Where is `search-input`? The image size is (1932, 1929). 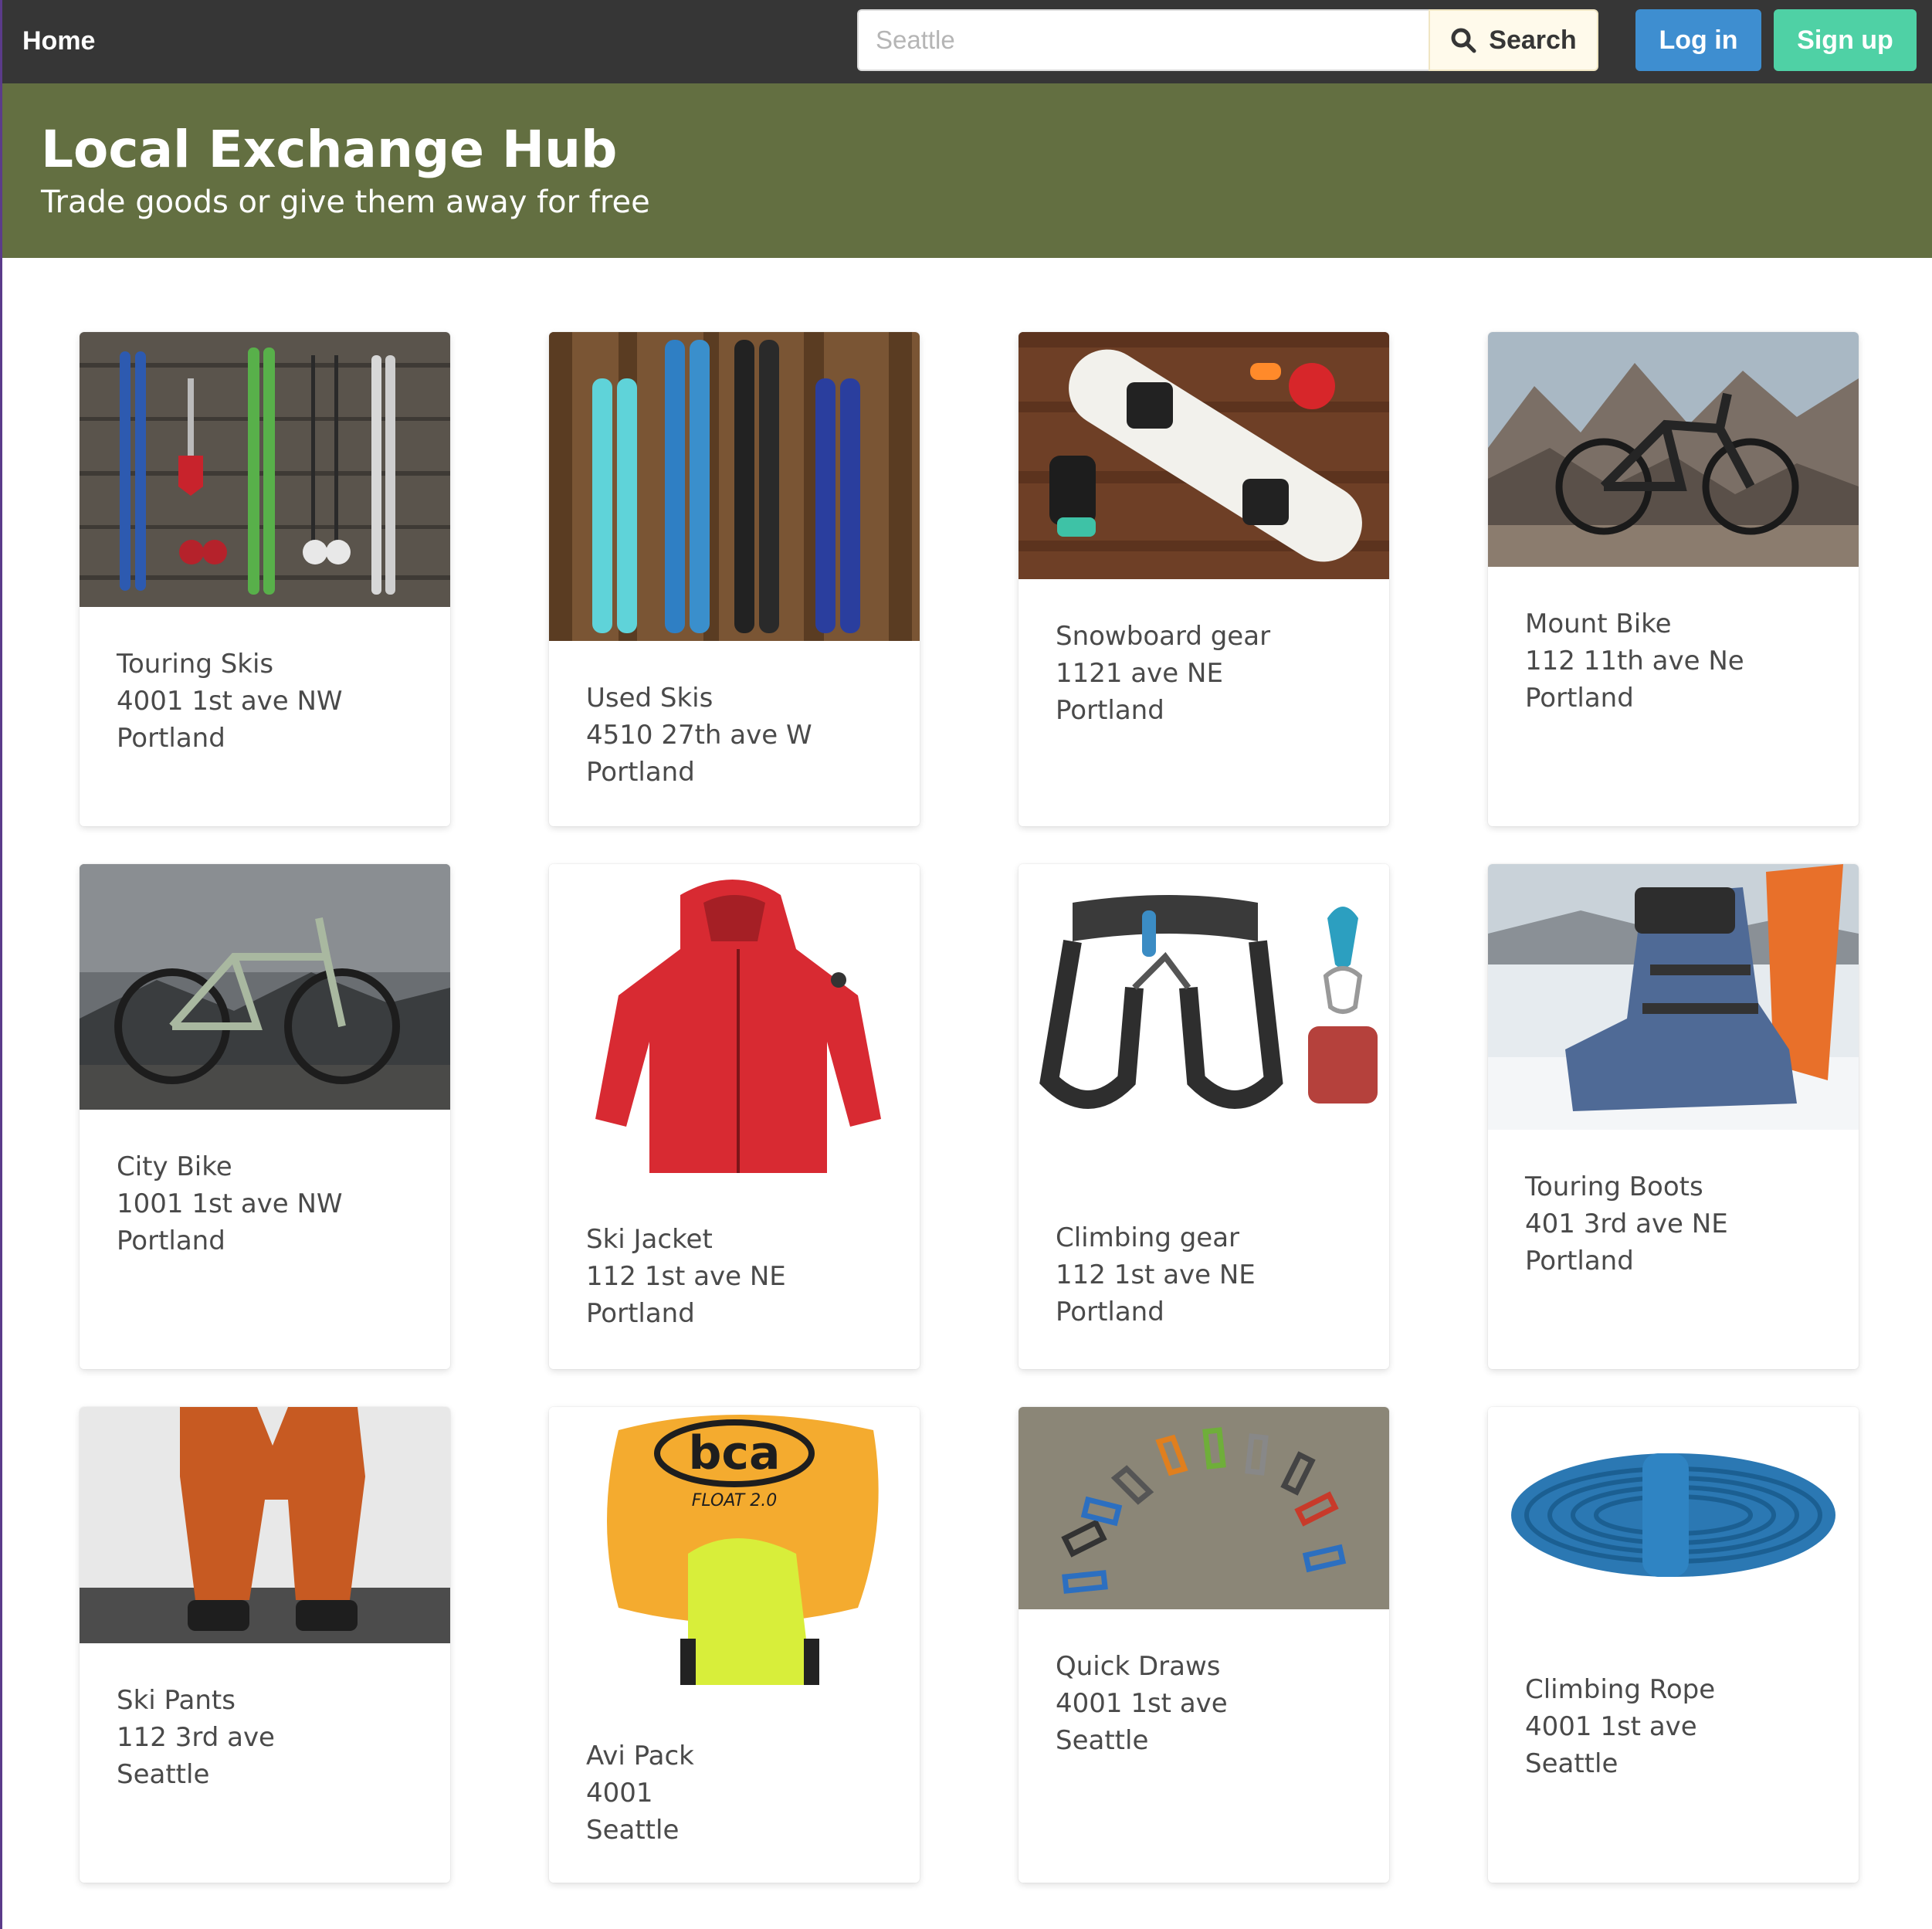 search-input is located at coordinates (1143, 40).